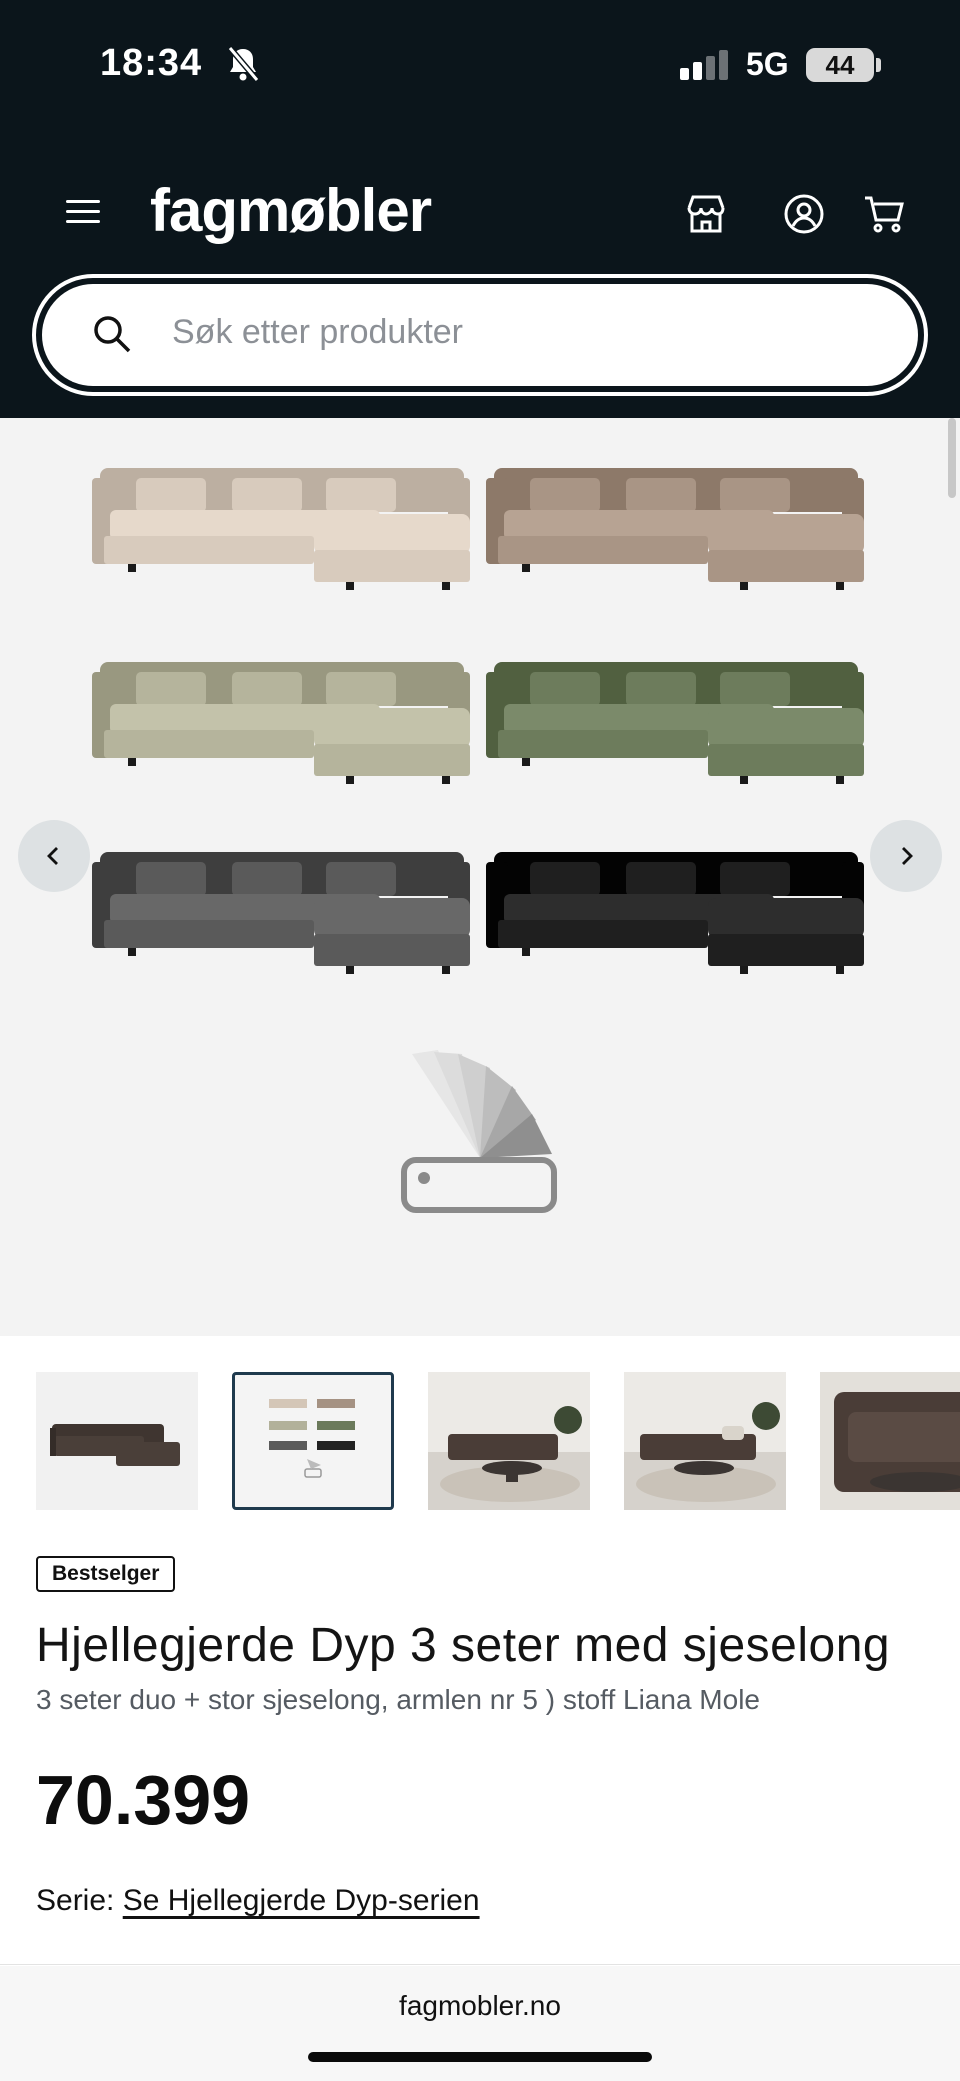 The height and width of the screenshot is (2081, 960). I want to click on chevron-left-icon, so click(52, 856).